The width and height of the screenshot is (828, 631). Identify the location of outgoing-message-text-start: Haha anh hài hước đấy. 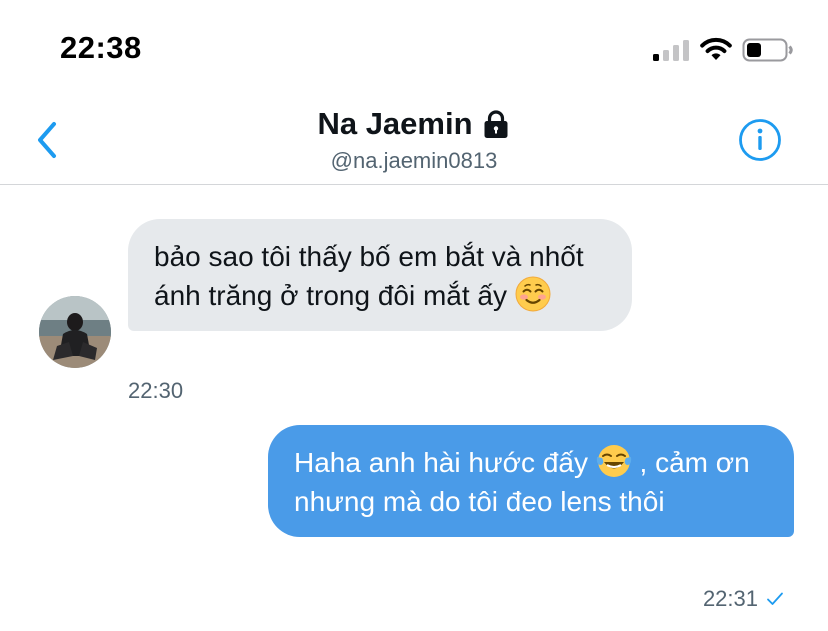
(441, 462).